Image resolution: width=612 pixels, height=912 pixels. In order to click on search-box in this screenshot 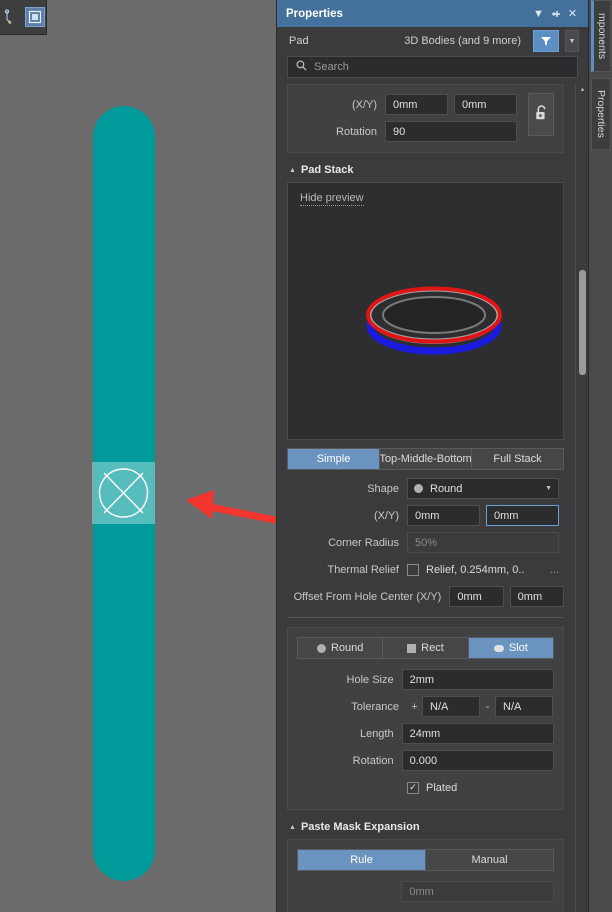, I will do `click(432, 67)`.